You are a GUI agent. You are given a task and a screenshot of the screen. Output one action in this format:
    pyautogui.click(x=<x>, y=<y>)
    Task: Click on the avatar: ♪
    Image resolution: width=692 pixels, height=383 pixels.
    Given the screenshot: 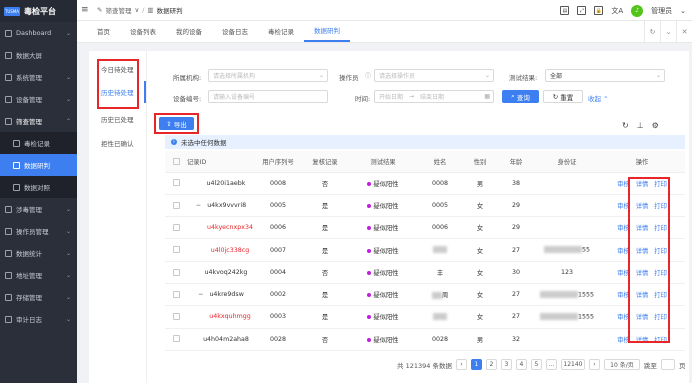 What is the action you would take?
    pyautogui.click(x=637, y=10)
    